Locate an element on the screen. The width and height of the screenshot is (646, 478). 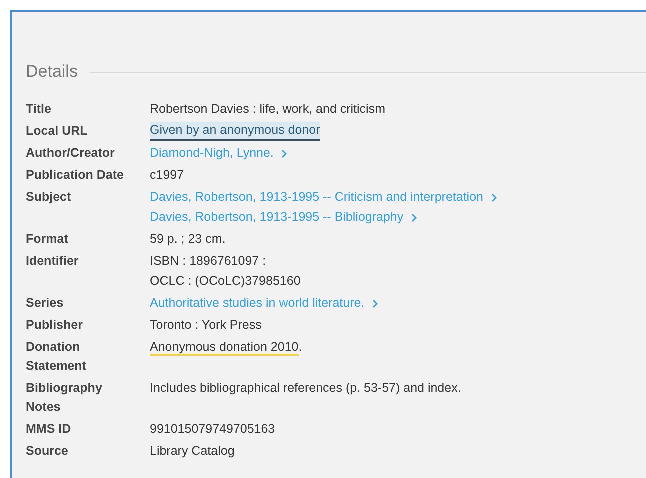
field-value: 991015079749705163 is located at coordinates (213, 429).